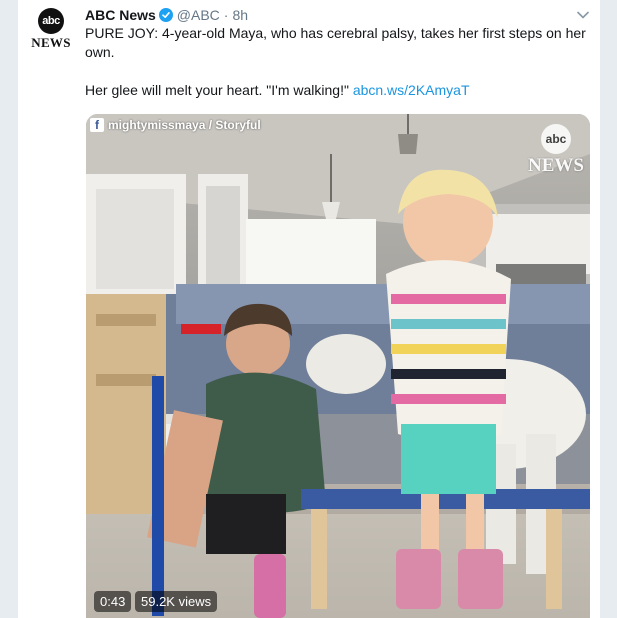 Image resolution: width=617 pixels, height=618 pixels. Describe the element at coordinates (120, 15) in the screenshot. I see `author-name: ABC News` at that location.